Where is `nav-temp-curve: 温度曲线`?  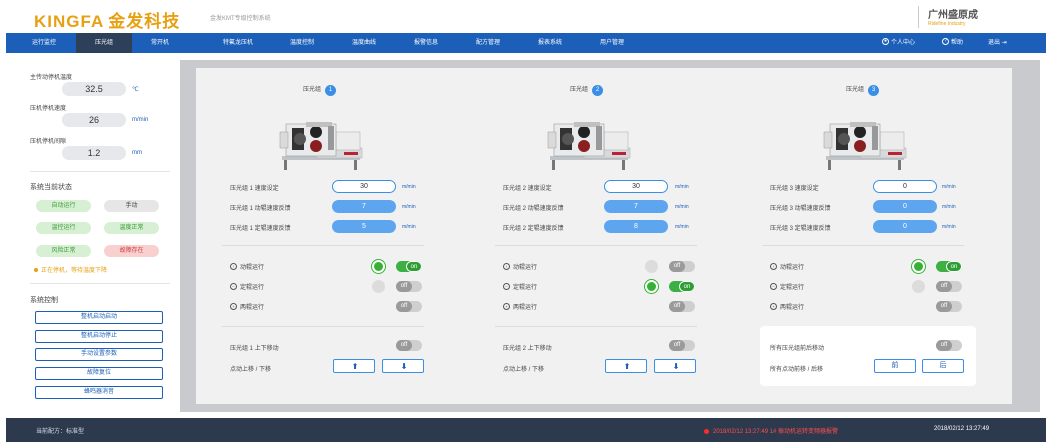 nav-temp-curve: 温度曲线 is located at coordinates (364, 43).